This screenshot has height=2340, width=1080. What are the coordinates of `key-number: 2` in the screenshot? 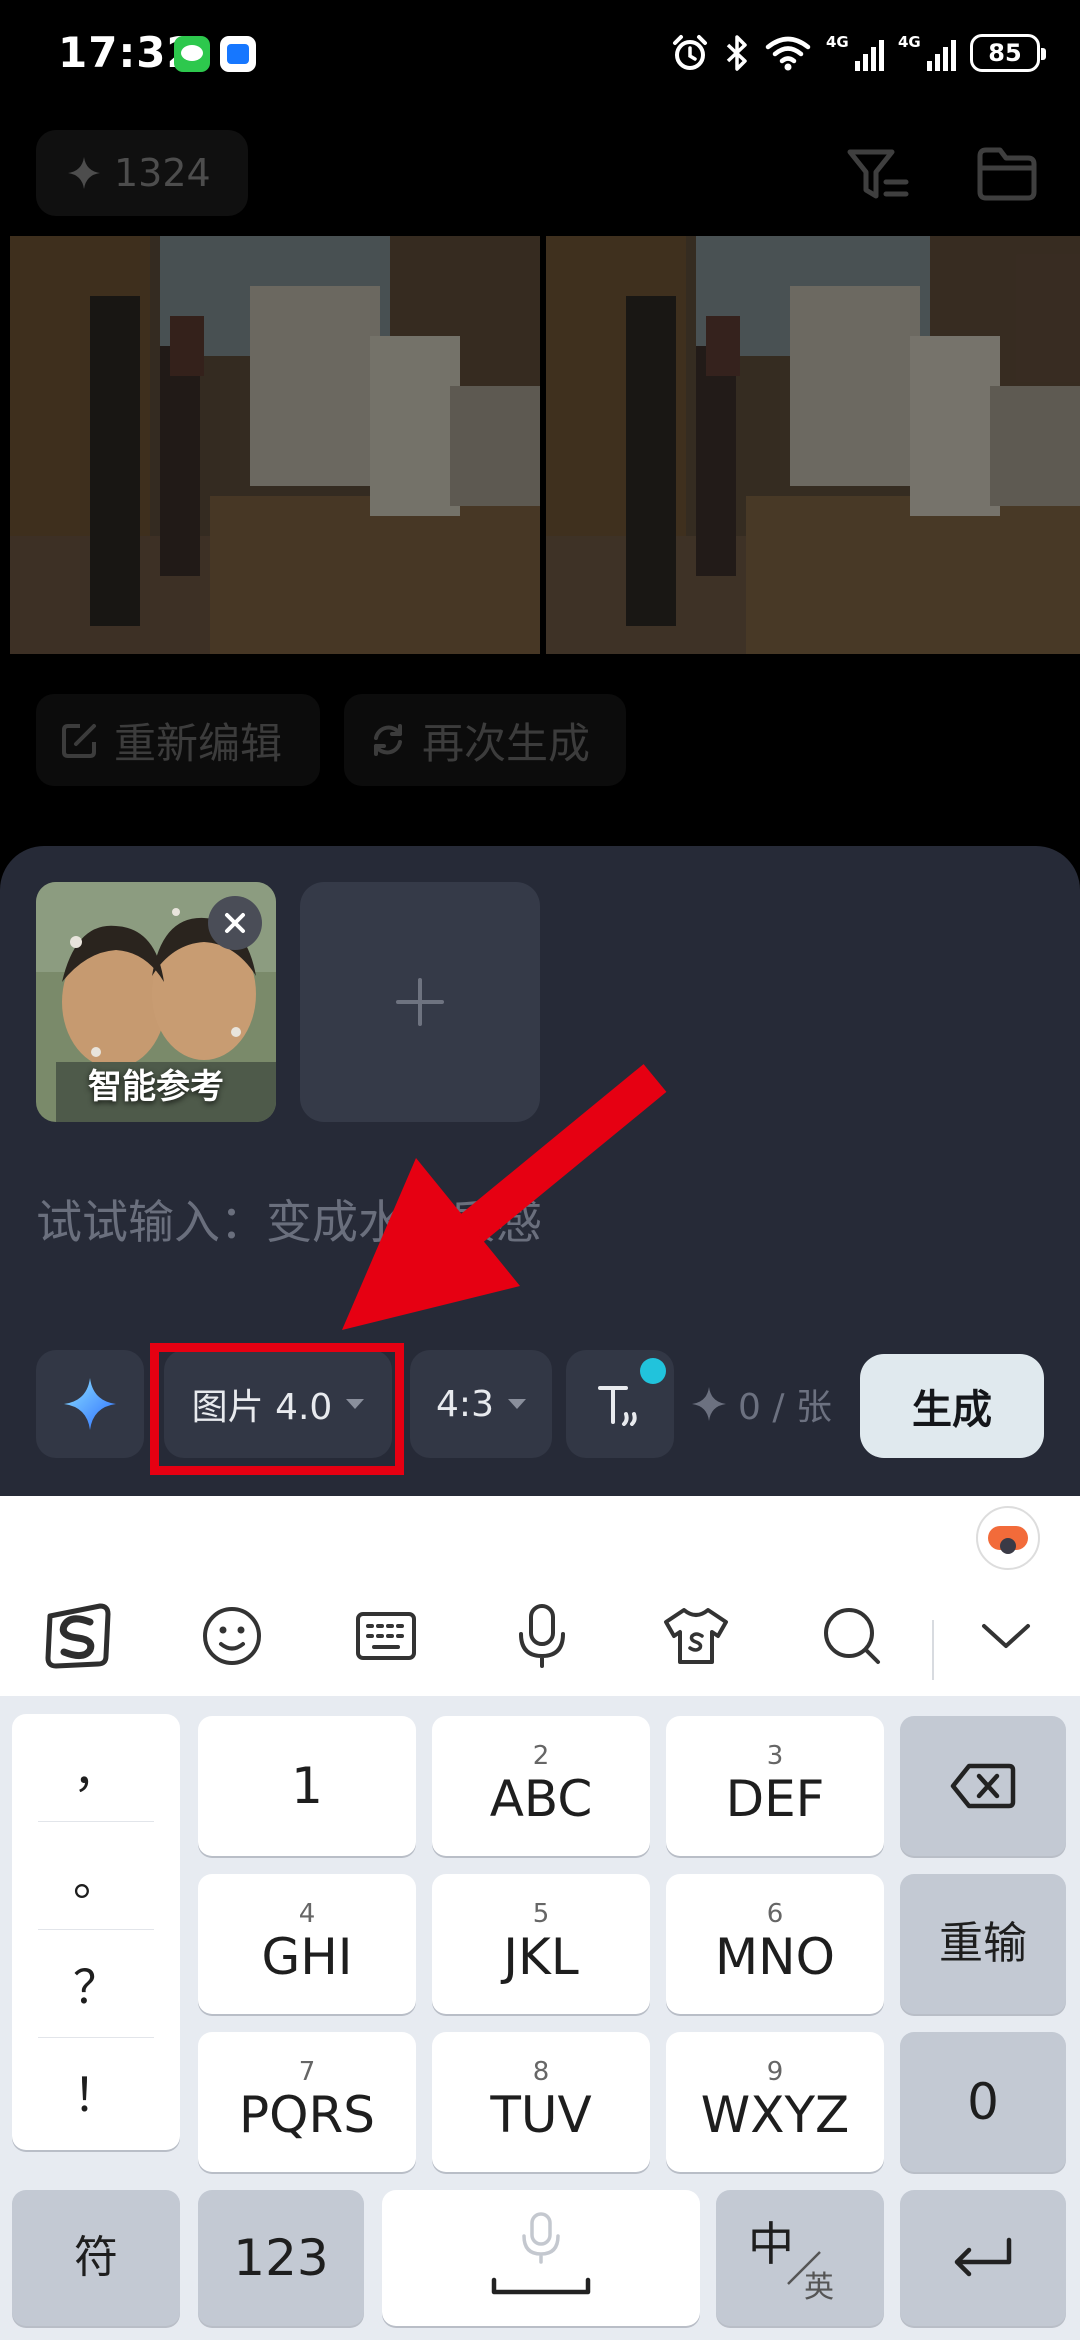 It's located at (541, 1756).